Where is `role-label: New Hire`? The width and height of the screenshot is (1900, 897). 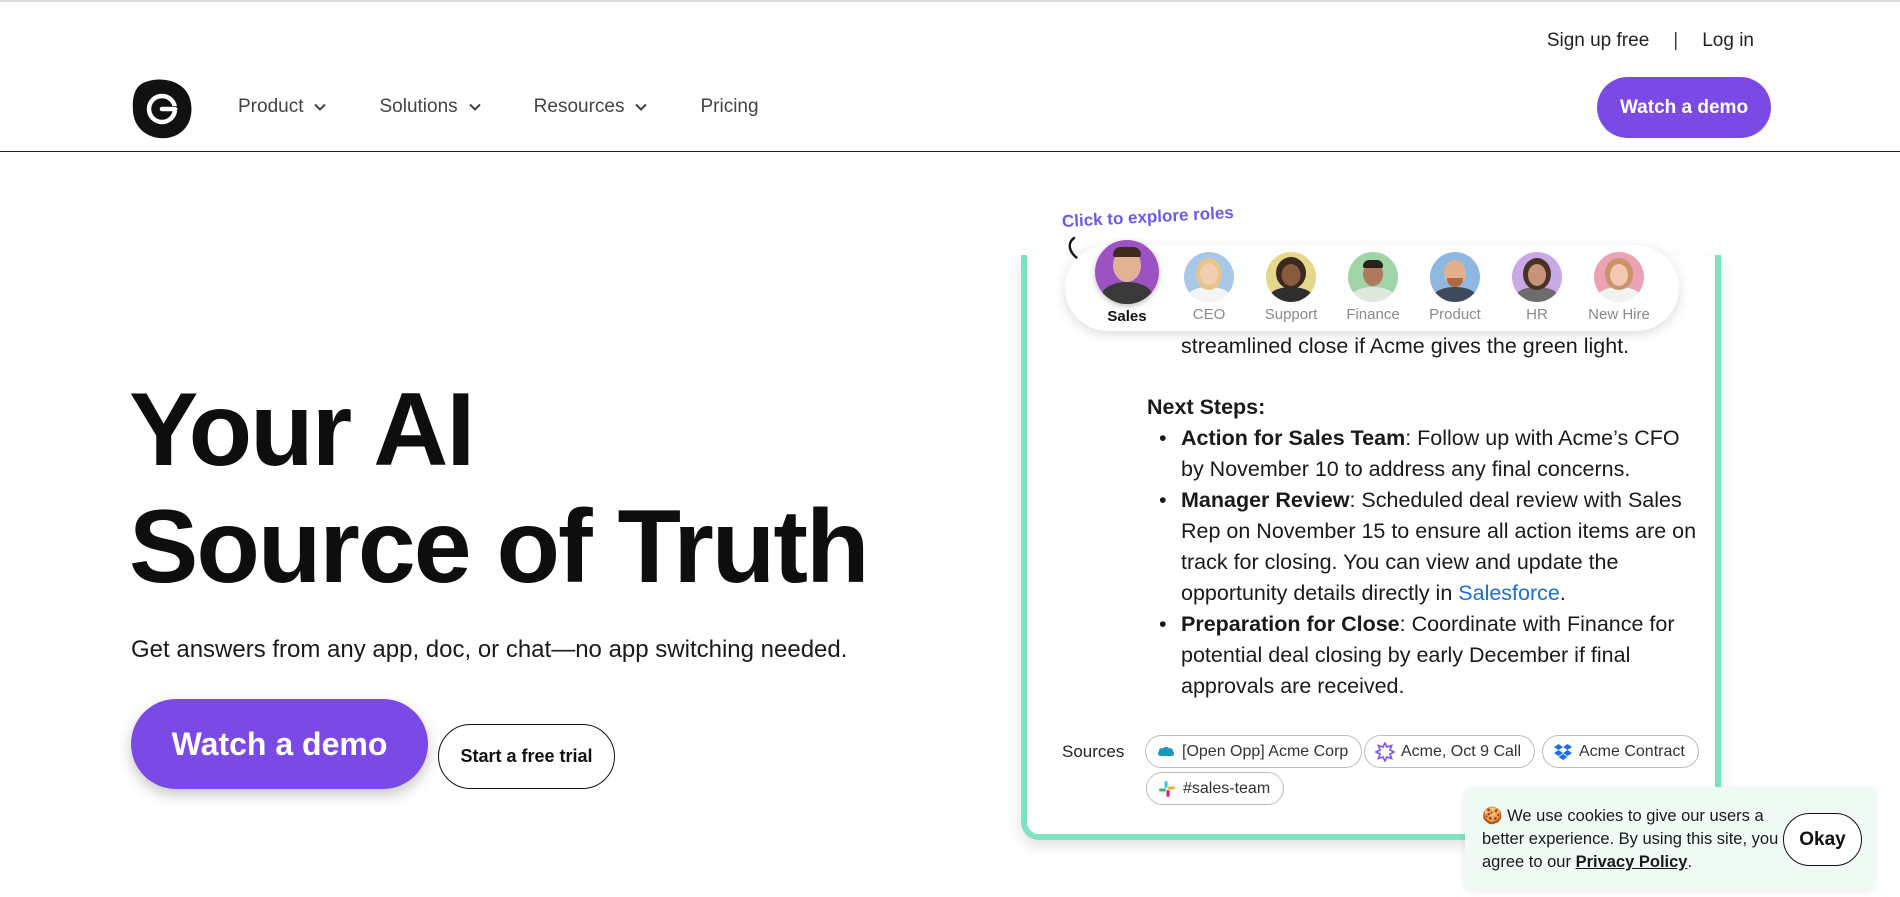
role-label: New Hire is located at coordinates (1619, 314).